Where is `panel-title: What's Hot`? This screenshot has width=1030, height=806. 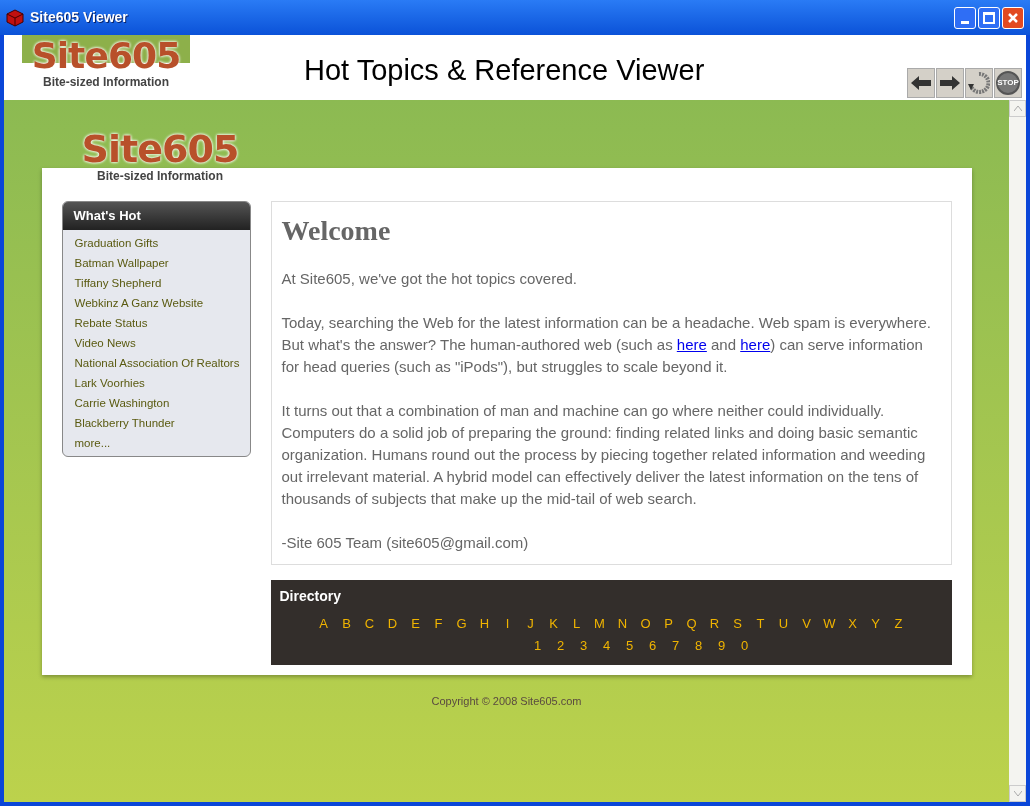
panel-title: What's Hot is located at coordinates (156, 216).